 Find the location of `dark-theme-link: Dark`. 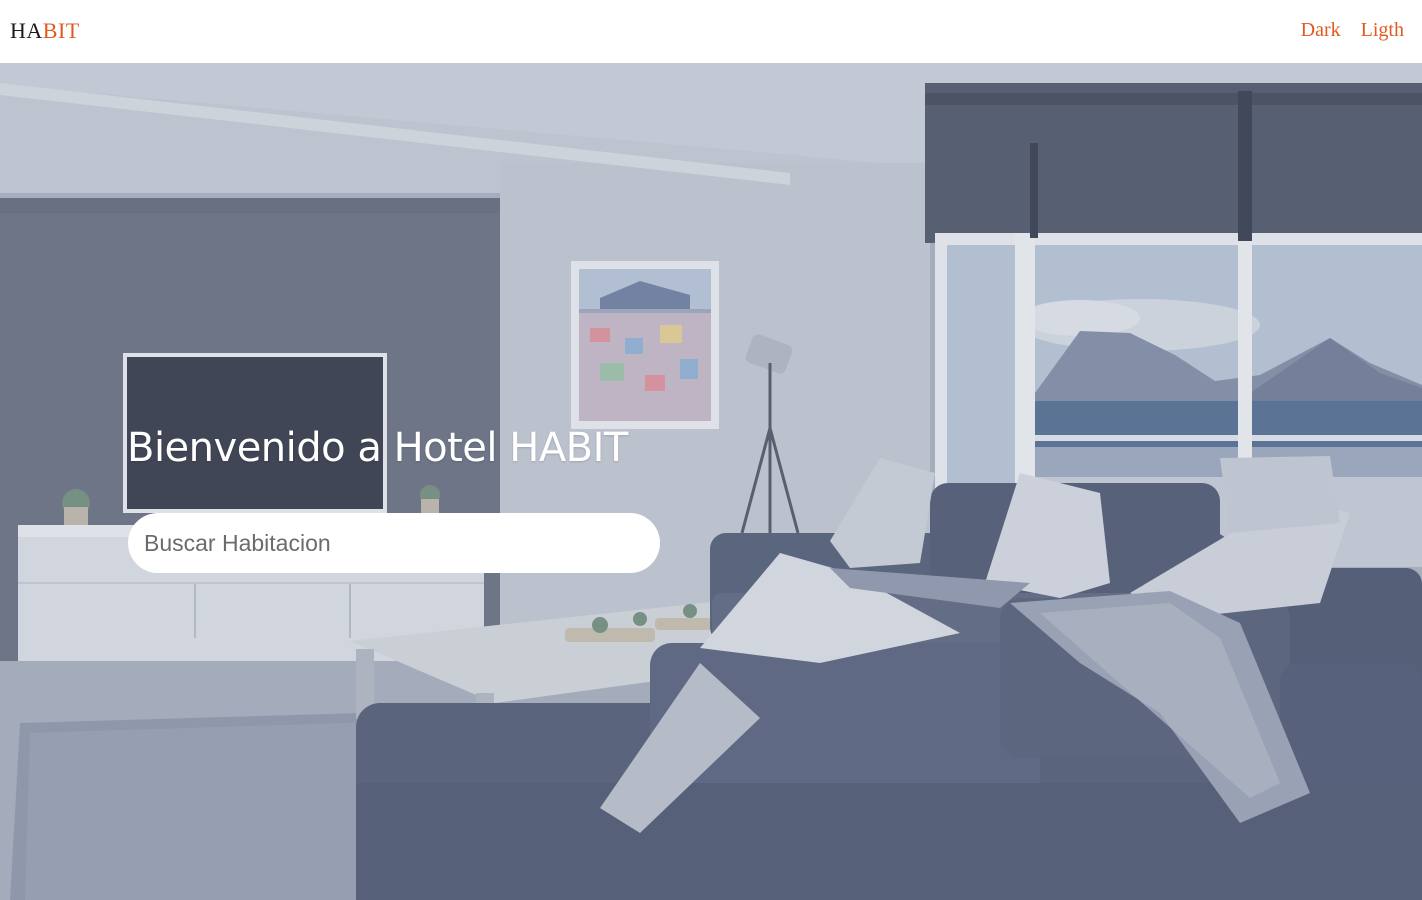

dark-theme-link: Dark is located at coordinates (1321, 30).